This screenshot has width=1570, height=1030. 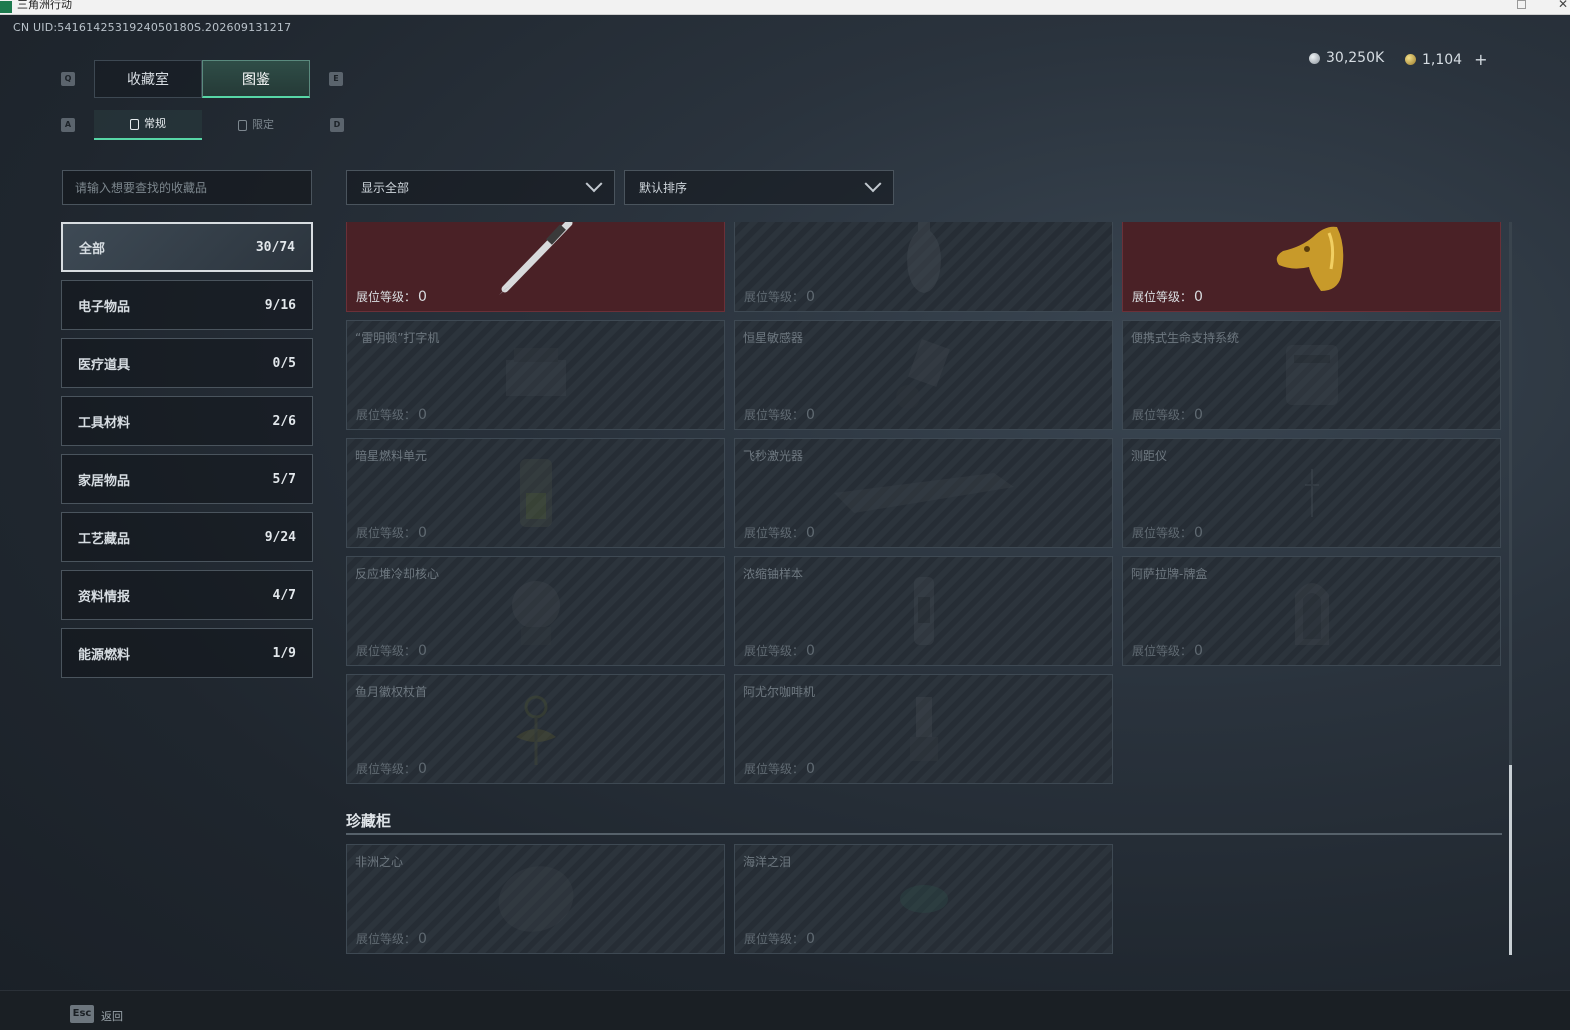 I want to click on sub-tabs: 常规 限定, so click(x=202, y=125).